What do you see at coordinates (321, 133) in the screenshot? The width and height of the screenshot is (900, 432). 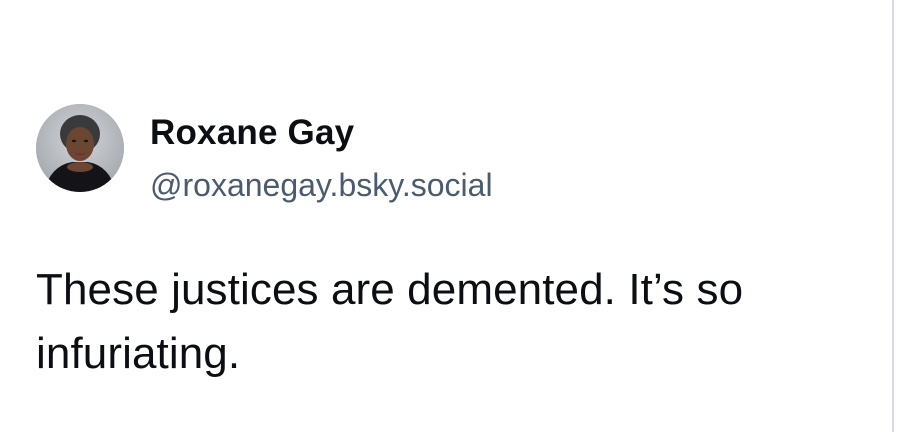 I see `author-display-name: Roxane Gay` at bounding box center [321, 133].